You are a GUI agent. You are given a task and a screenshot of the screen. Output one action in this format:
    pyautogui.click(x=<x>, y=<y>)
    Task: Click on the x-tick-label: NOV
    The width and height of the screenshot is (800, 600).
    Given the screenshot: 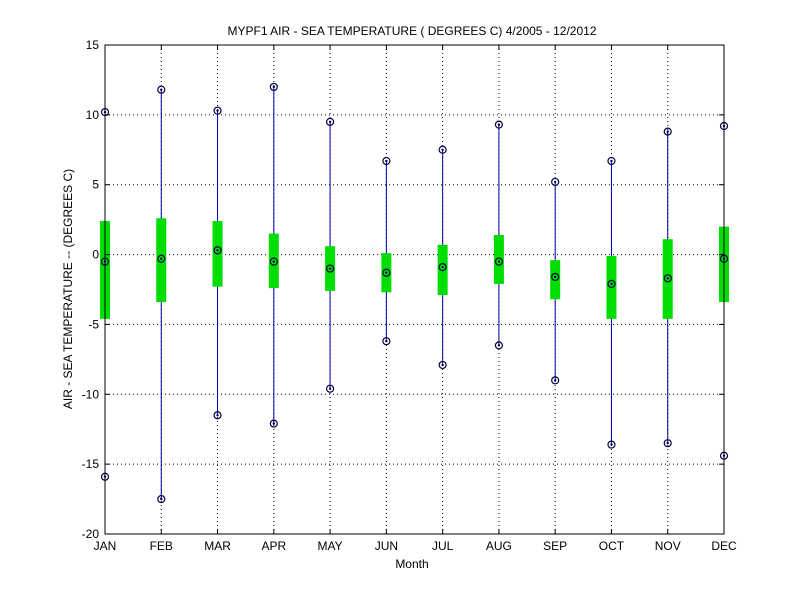 What is the action you would take?
    pyautogui.click(x=668, y=546)
    